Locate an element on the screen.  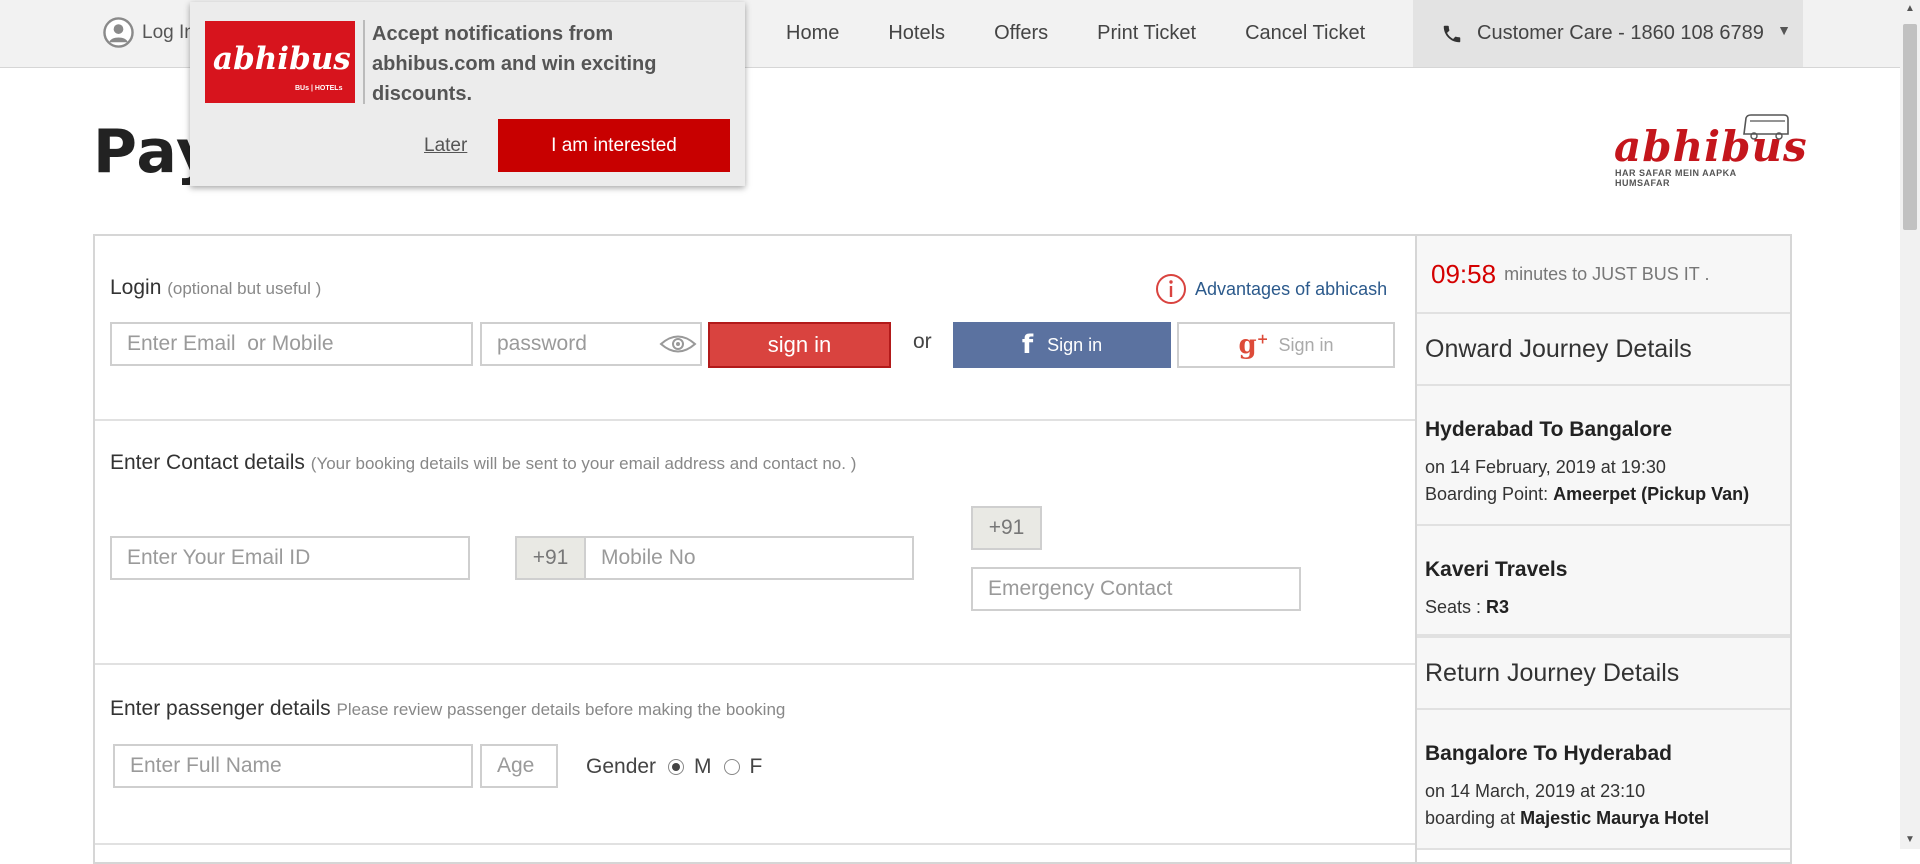
return-boarding-point: Majestic Maurya Hotel is located at coordinates (1615, 818).